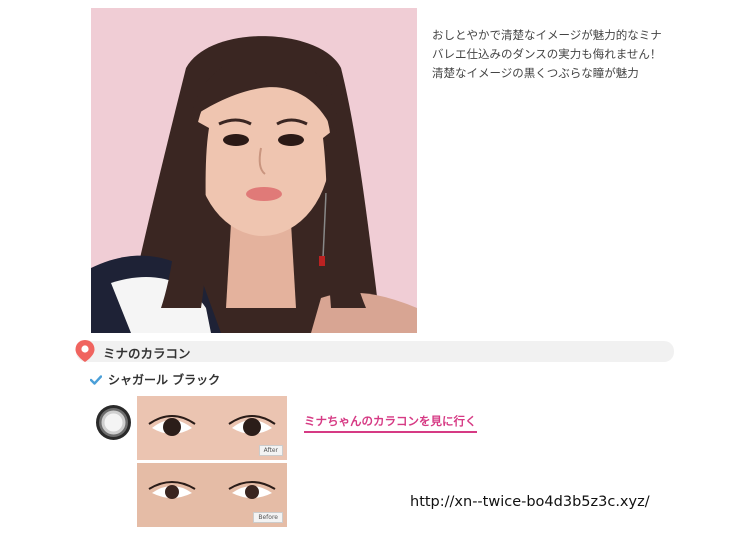 The height and width of the screenshot is (540, 740). Describe the element at coordinates (212, 495) in the screenshot. I see `before-eye-photo: Before` at that location.